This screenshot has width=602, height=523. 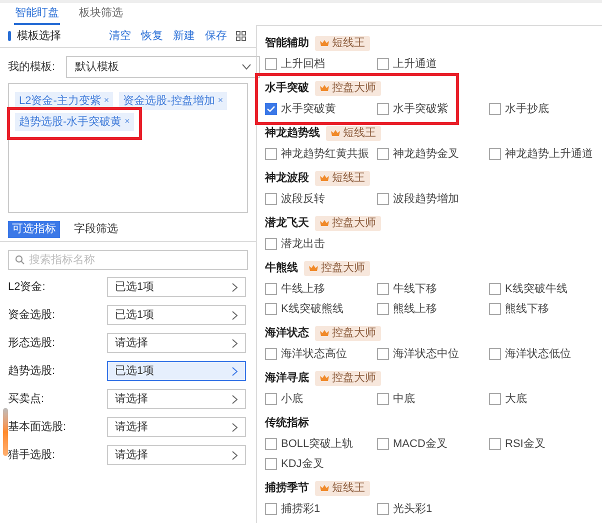 I want to click on checkbox-option: 水手突破紫, so click(x=433, y=109).